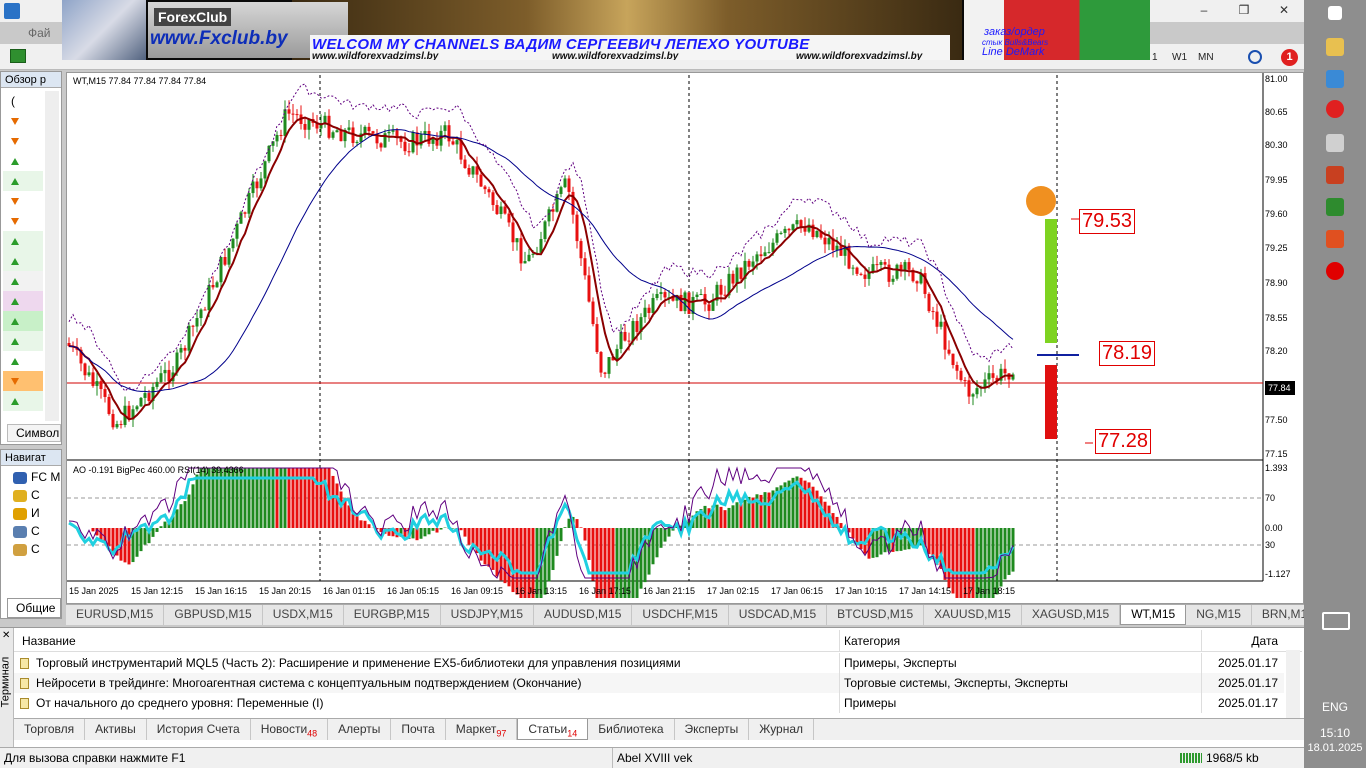 Image resolution: width=1366 pixels, height=768 pixels. What do you see at coordinates (418, 729) in the screenshot?
I see `terminal-tab: Почта` at bounding box center [418, 729].